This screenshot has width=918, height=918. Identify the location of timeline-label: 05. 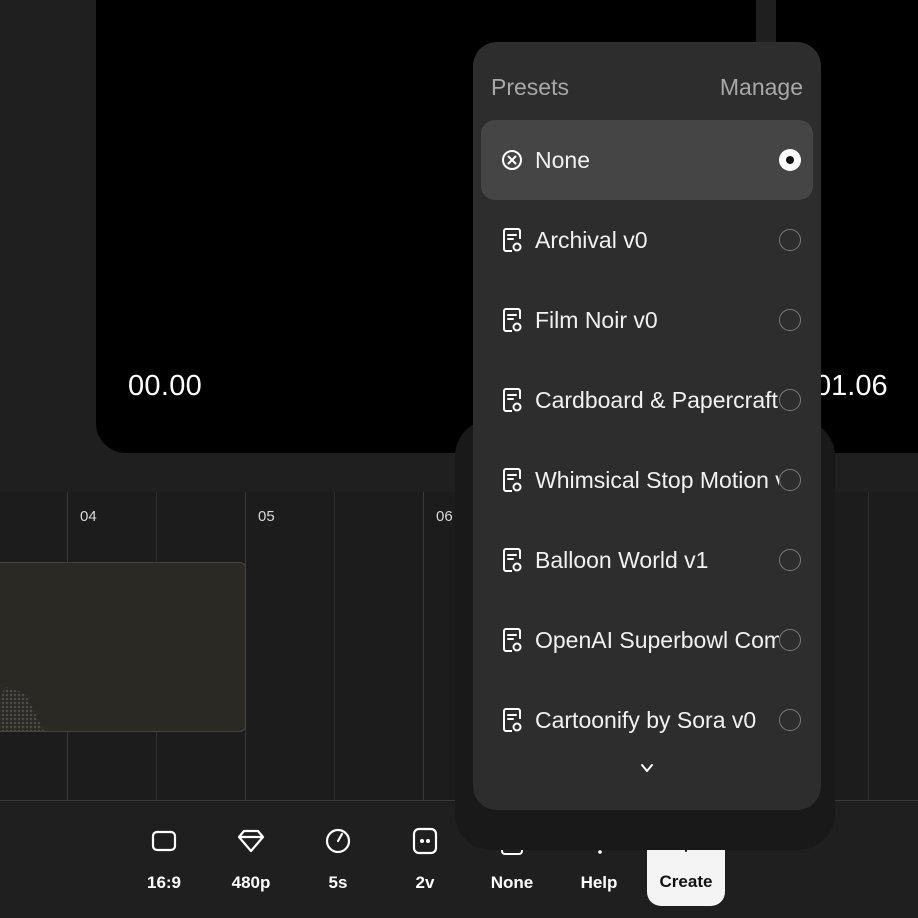
(266, 516).